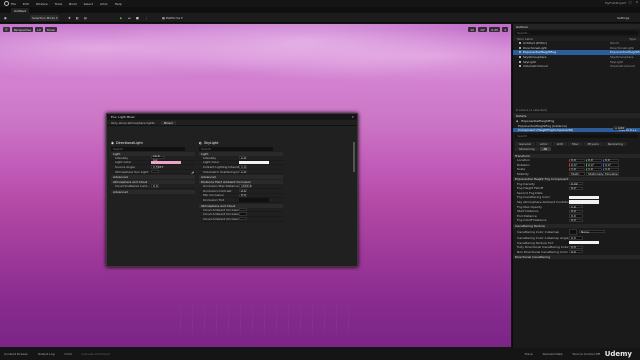 This screenshot has height=360, width=640. What do you see at coordinates (243, 191) in the screenshot?
I see `occlusion-contrast-field: 0.0` at bounding box center [243, 191].